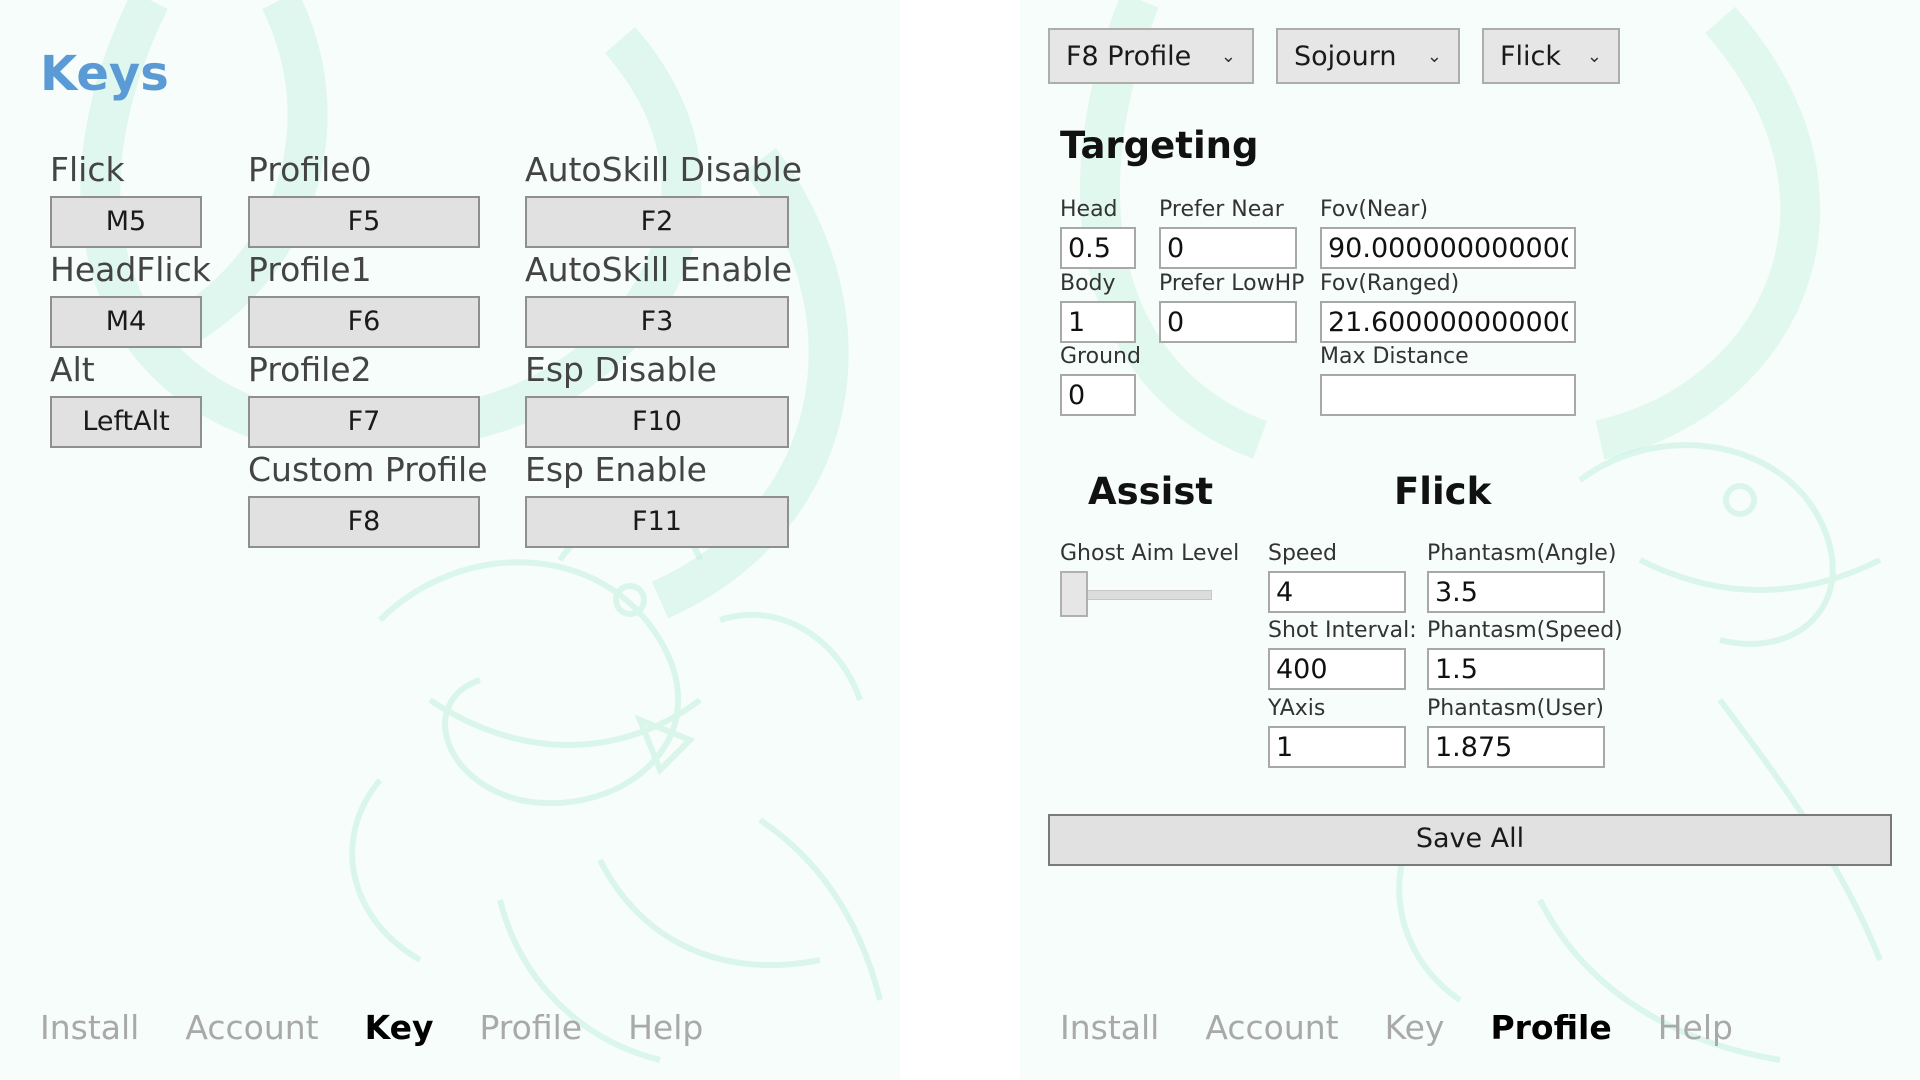  I want to click on mode-select-dropdown: Flick ⌄, so click(1551, 56).